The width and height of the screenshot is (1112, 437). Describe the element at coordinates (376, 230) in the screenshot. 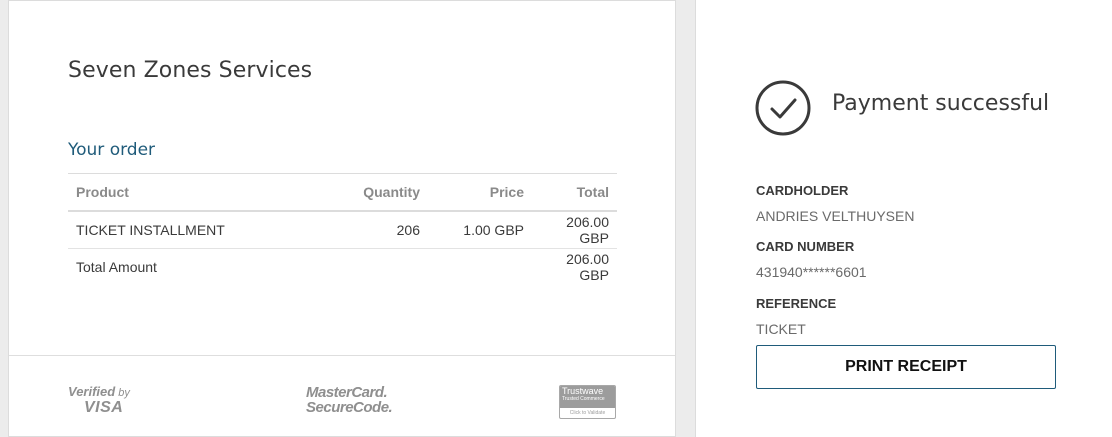

I see `item-quantity: 206` at that location.